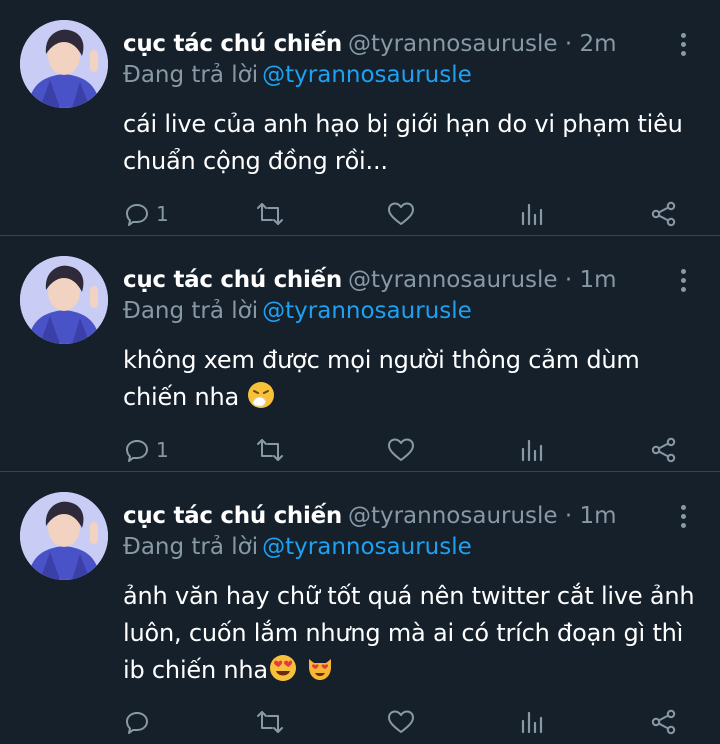 The image size is (720, 744). What do you see at coordinates (283, 673) in the screenshot?
I see `heart-eyes-emoji` at bounding box center [283, 673].